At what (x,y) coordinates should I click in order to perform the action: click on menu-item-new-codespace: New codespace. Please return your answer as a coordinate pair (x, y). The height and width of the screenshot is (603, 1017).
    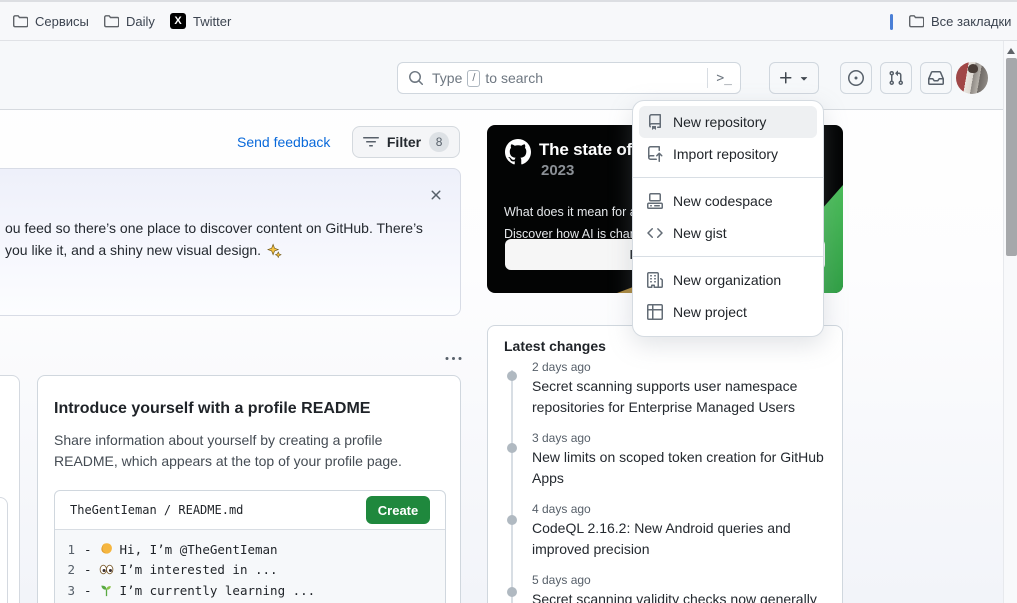
    Looking at the image, I should click on (728, 201).